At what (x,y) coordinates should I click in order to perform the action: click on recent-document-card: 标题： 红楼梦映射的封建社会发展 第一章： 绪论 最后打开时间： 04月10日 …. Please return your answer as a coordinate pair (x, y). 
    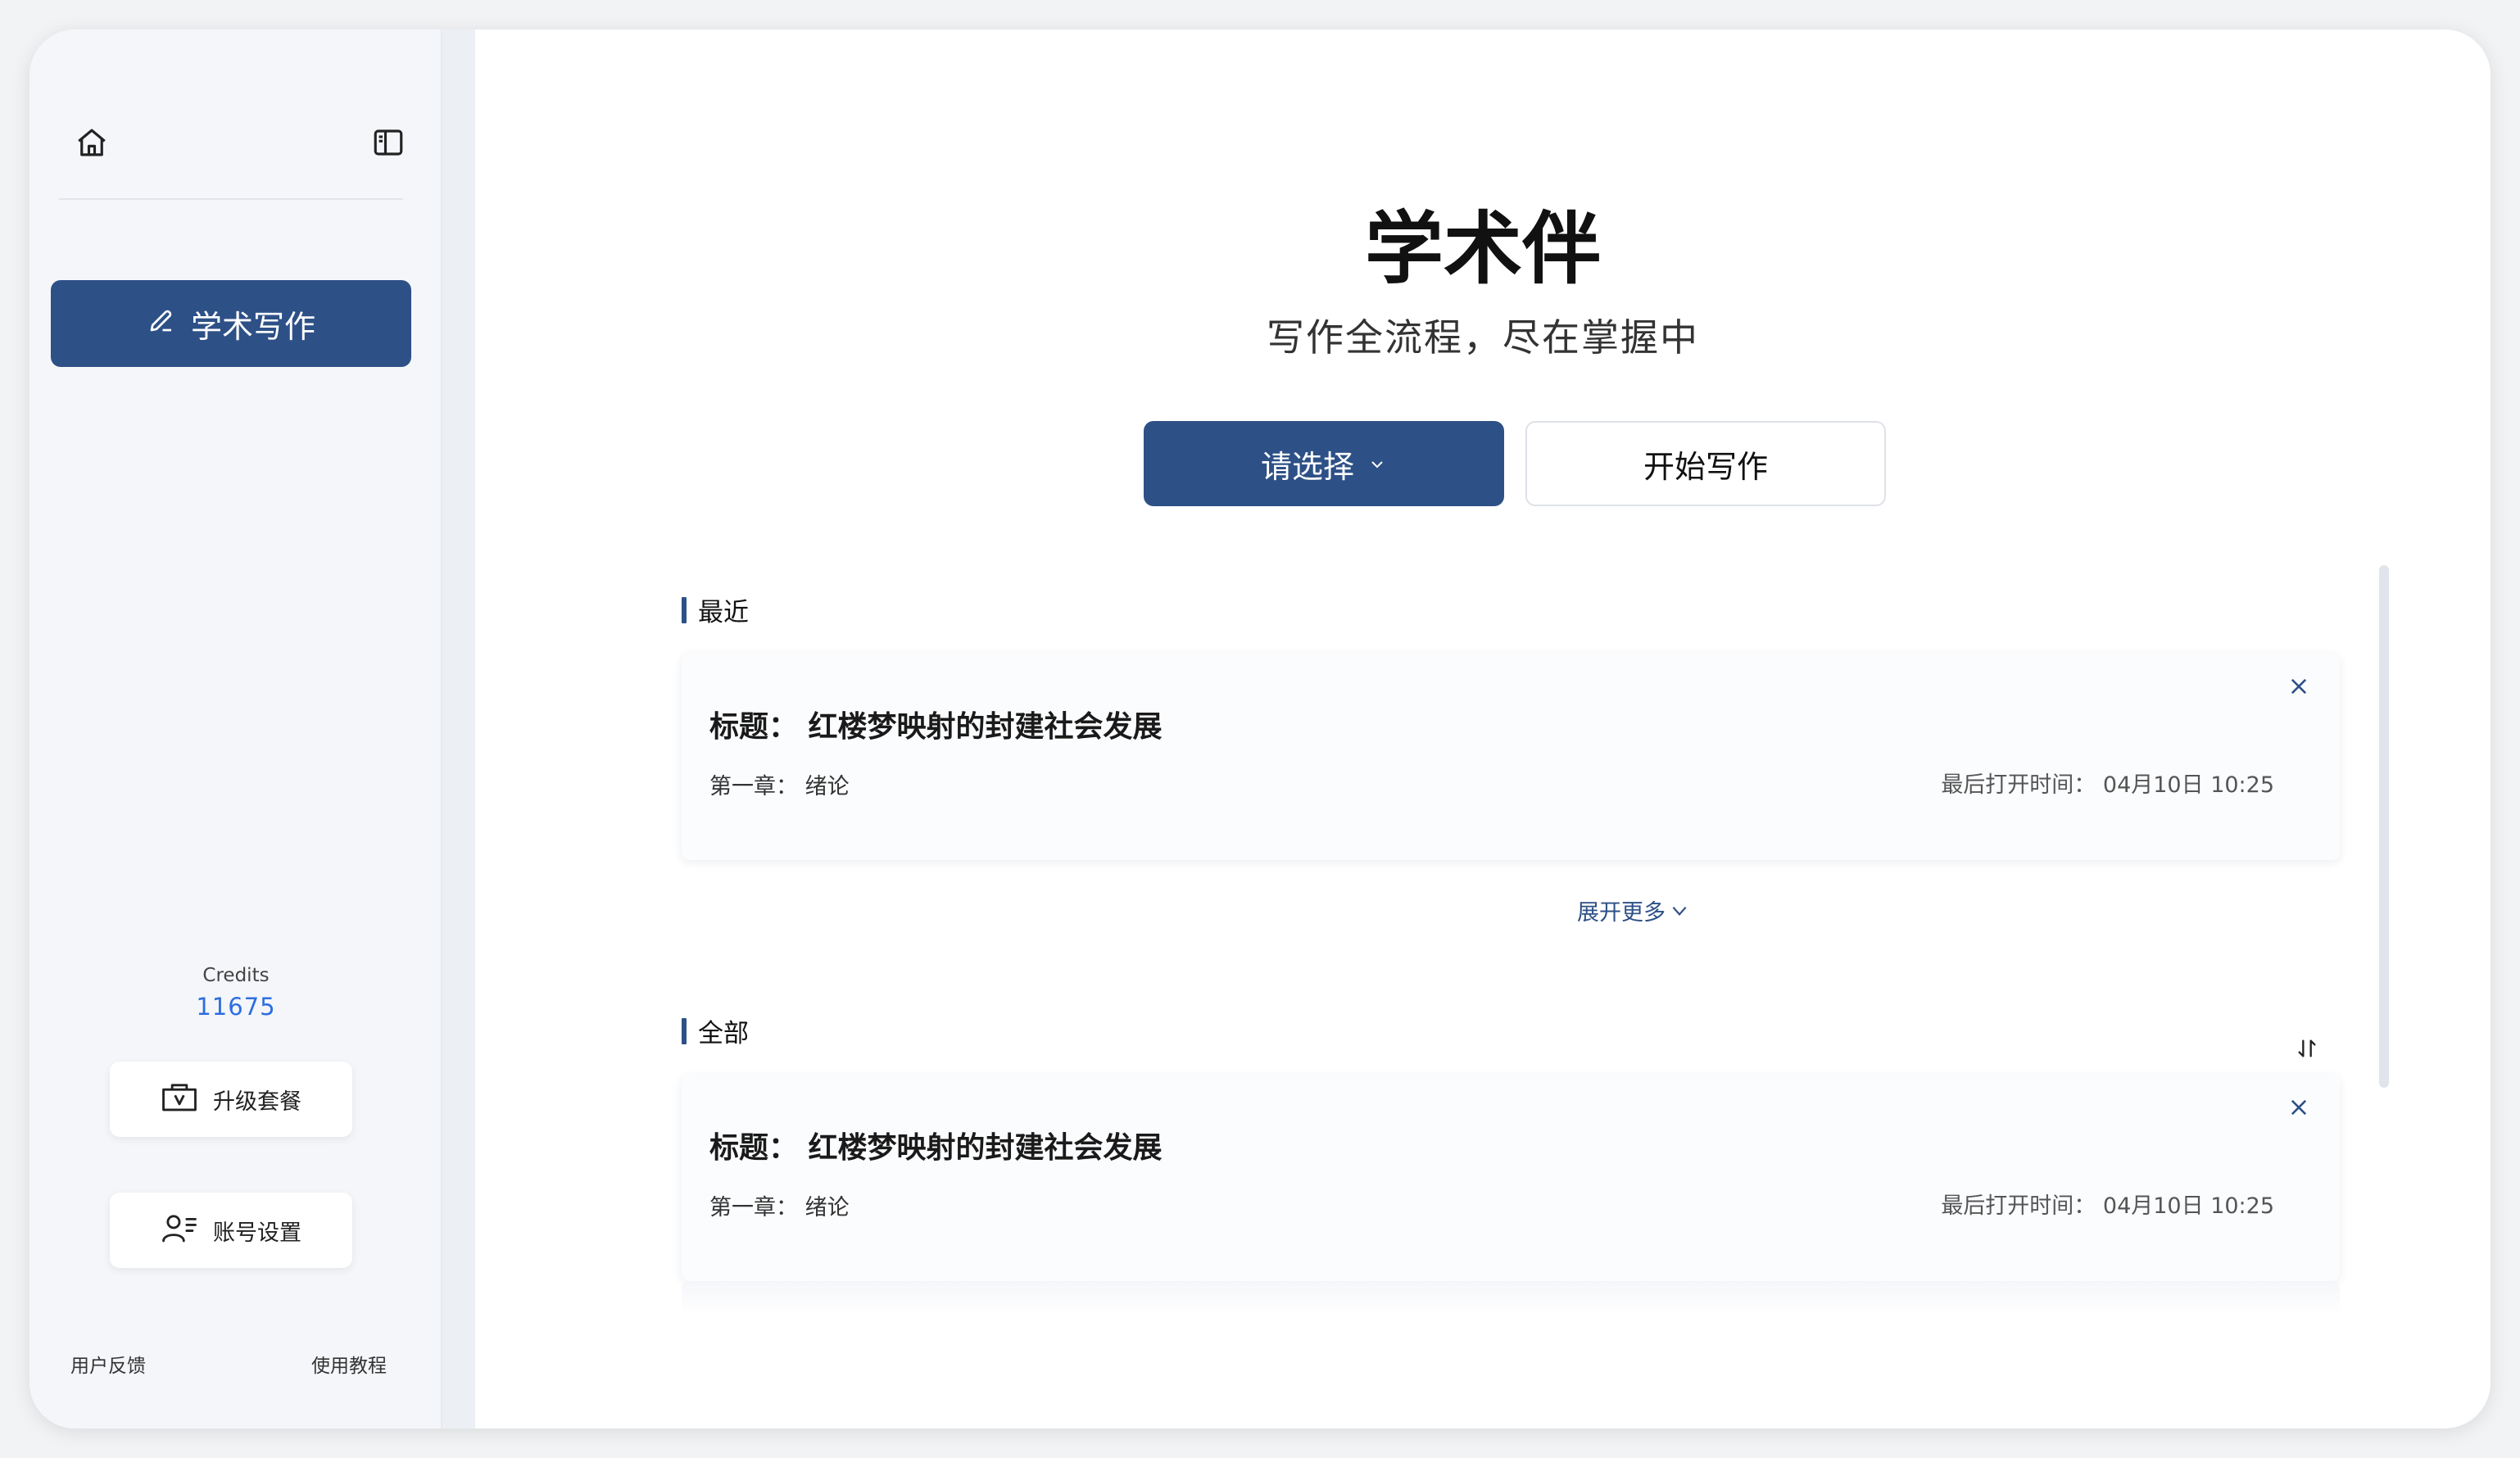
    Looking at the image, I should click on (1511, 757).